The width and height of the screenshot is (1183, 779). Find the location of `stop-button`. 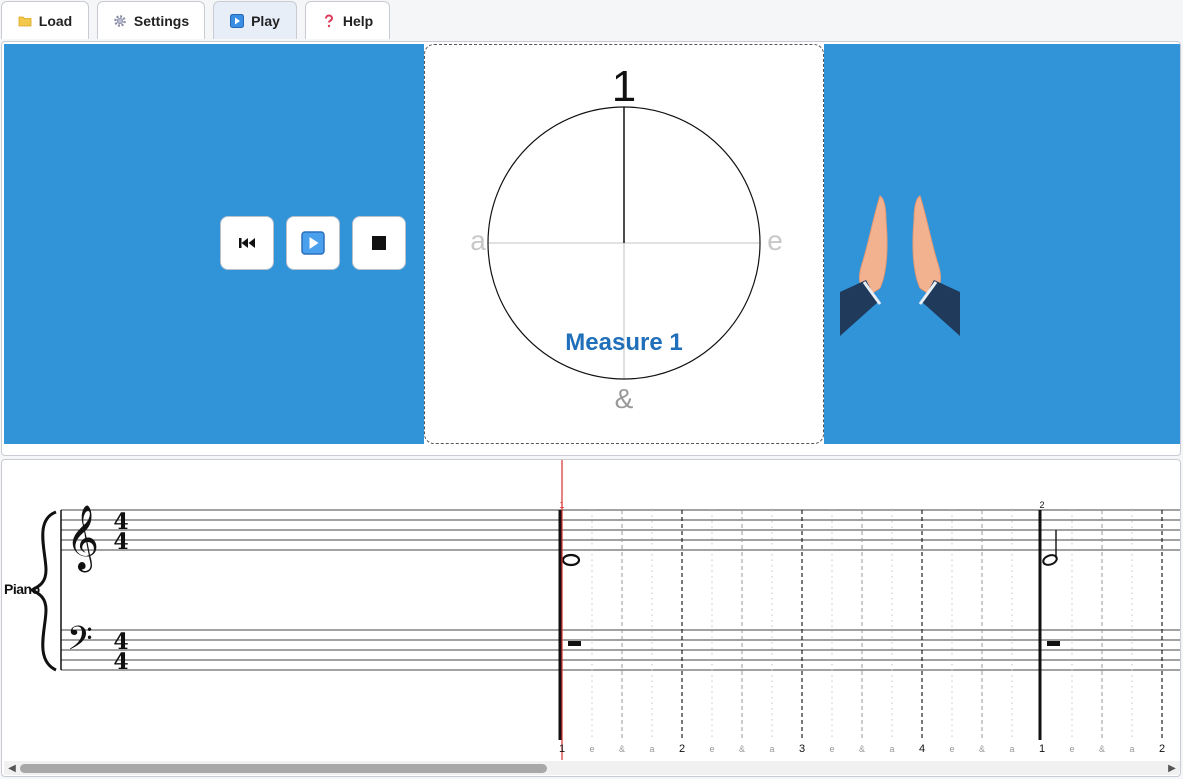

stop-button is located at coordinates (379, 243).